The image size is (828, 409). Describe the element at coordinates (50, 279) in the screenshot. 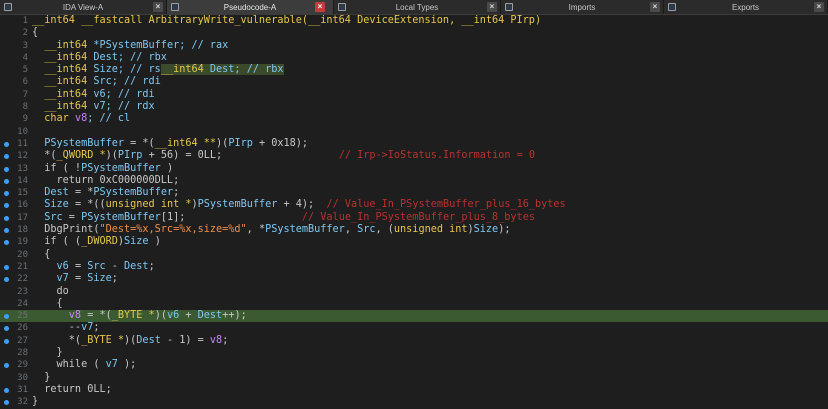

I see `code-token: v7` at that location.